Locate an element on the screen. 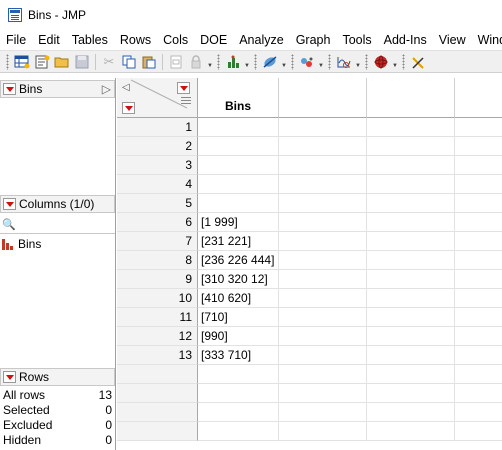  crosshair-icon is located at coordinates (418, 62).